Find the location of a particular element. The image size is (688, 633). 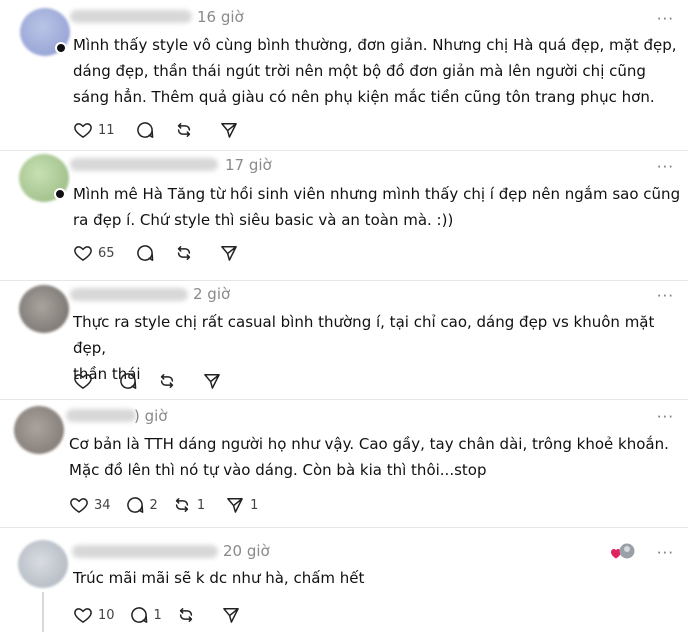

reply-count: 2 is located at coordinates (153, 505).